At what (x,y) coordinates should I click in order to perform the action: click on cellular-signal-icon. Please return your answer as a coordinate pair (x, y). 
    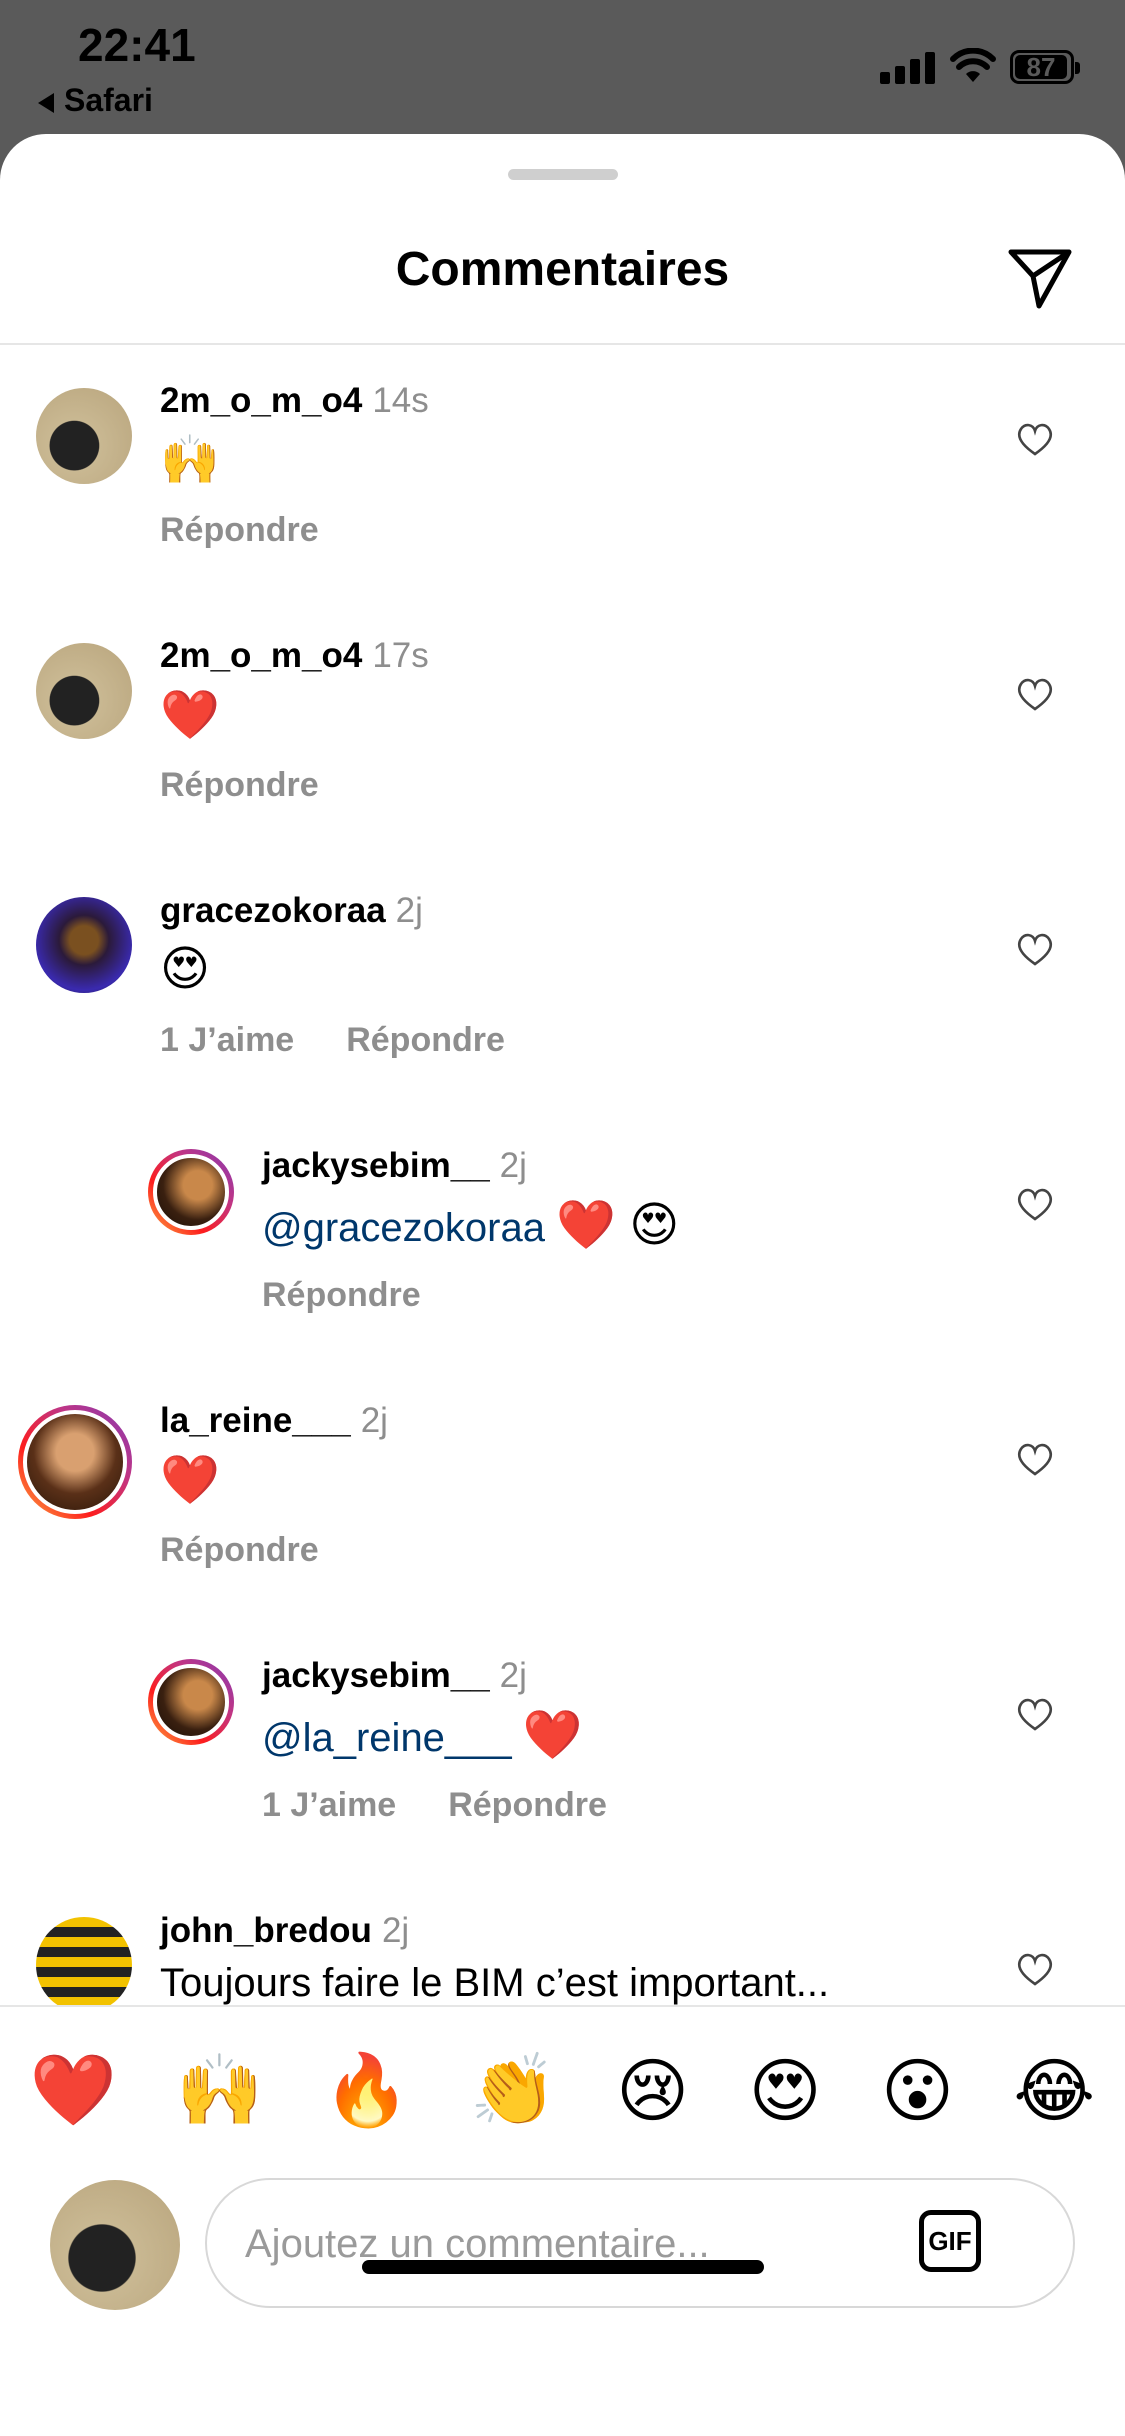
    Looking at the image, I should click on (908, 68).